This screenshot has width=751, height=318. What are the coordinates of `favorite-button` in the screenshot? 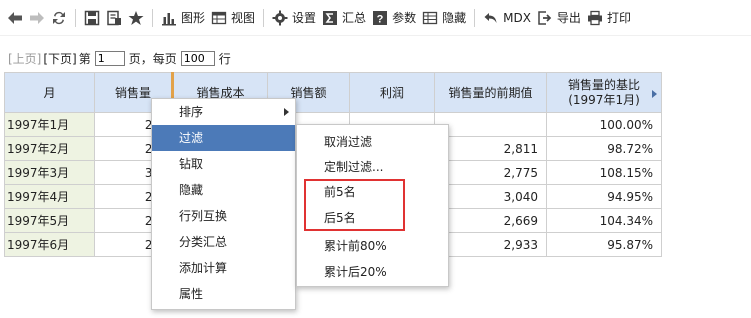 It's located at (136, 18).